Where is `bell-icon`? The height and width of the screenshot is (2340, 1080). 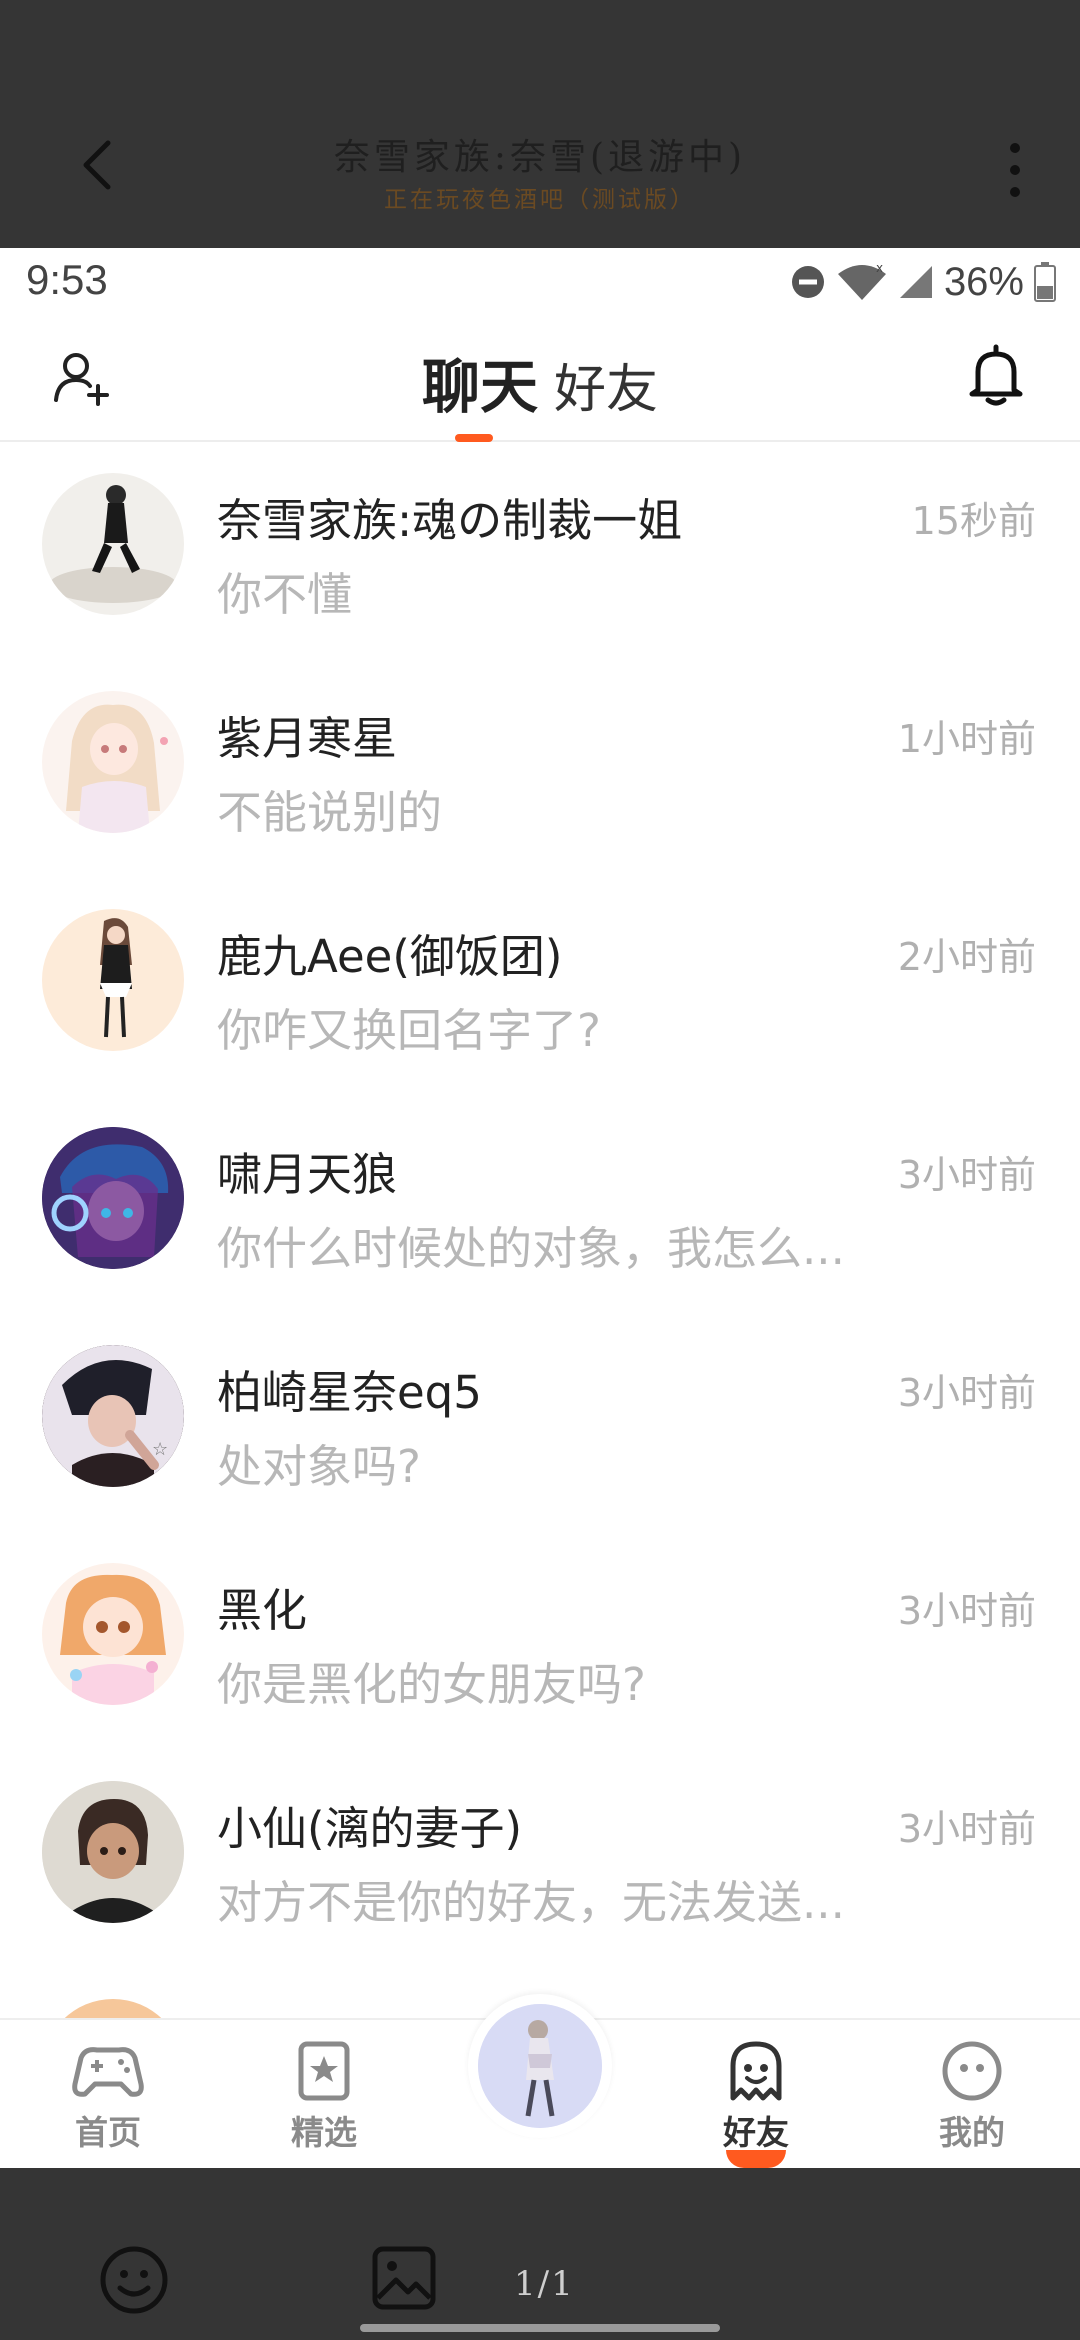 bell-icon is located at coordinates (996, 376).